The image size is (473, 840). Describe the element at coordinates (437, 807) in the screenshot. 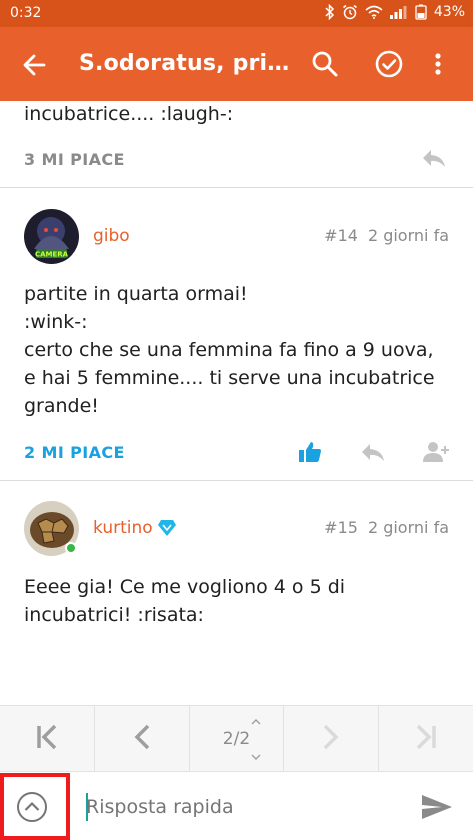

I see `send-icon` at that location.